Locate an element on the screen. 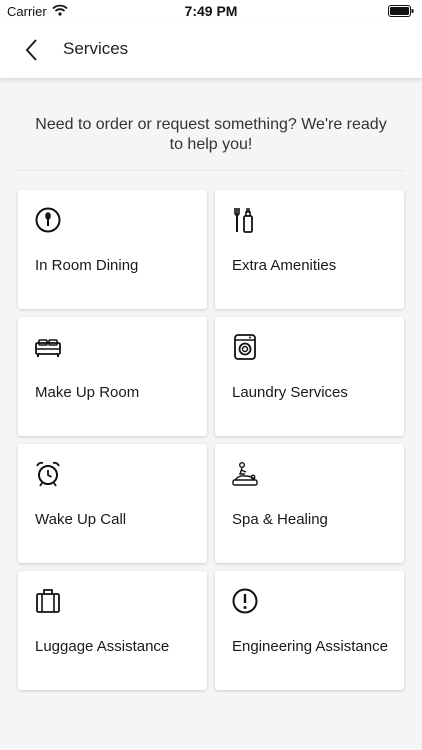 Image resolution: width=422 pixels, height=750 pixels. service-label: In Room Dining is located at coordinates (87, 265).